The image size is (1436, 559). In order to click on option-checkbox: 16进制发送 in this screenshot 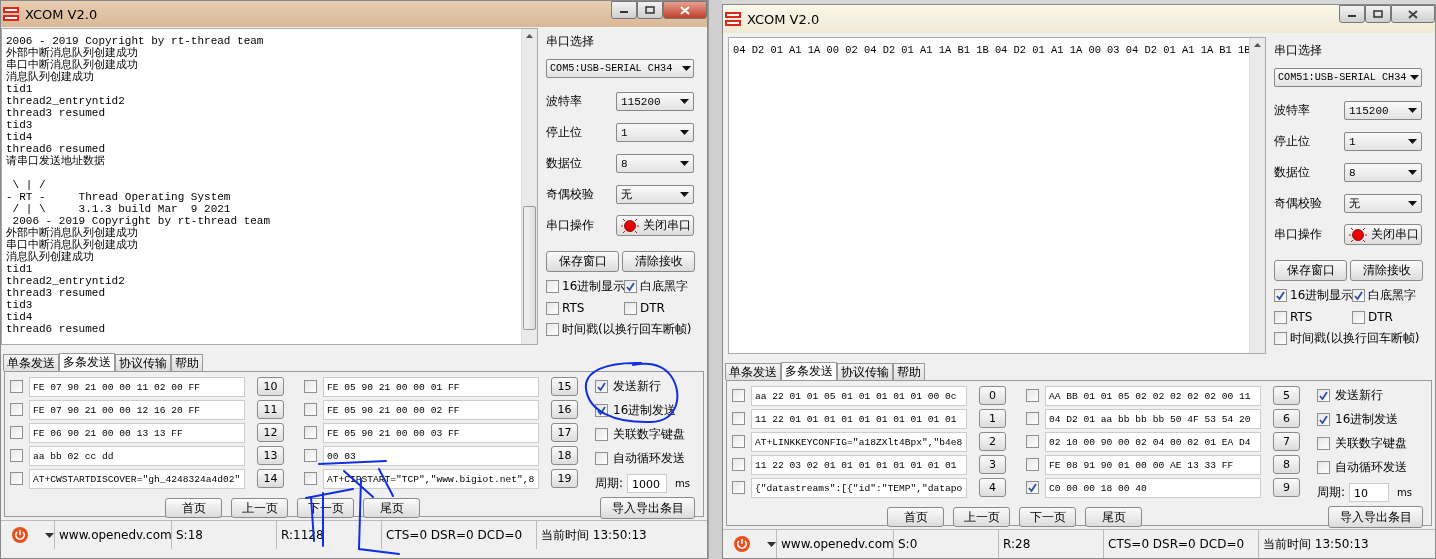, I will do `click(1374, 419)`.